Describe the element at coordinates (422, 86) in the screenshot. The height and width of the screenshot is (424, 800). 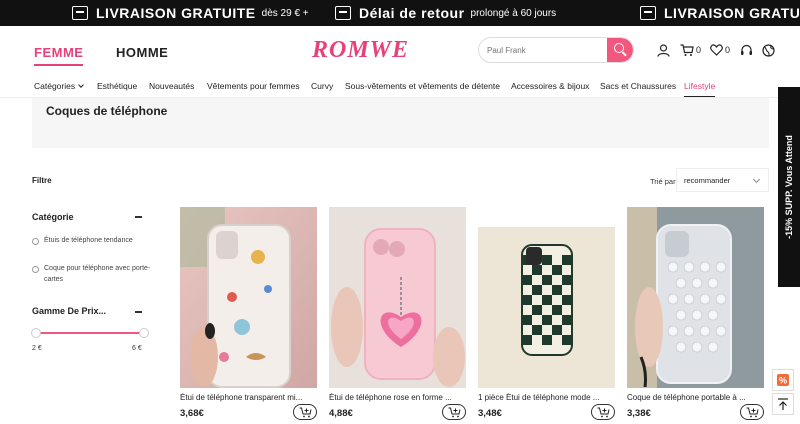
I see `nav-item-sous-vetements: Sous-vêtements et vêtements de détente` at that location.